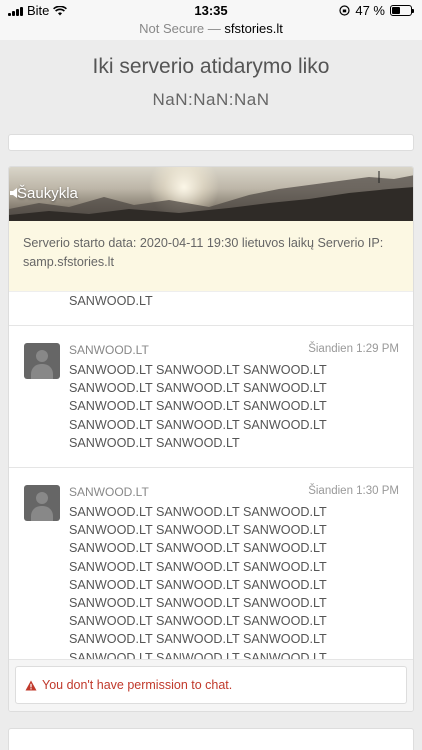 Image resolution: width=422 pixels, height=750 pixels. I want to click on warning-icon, so click(31, 685).